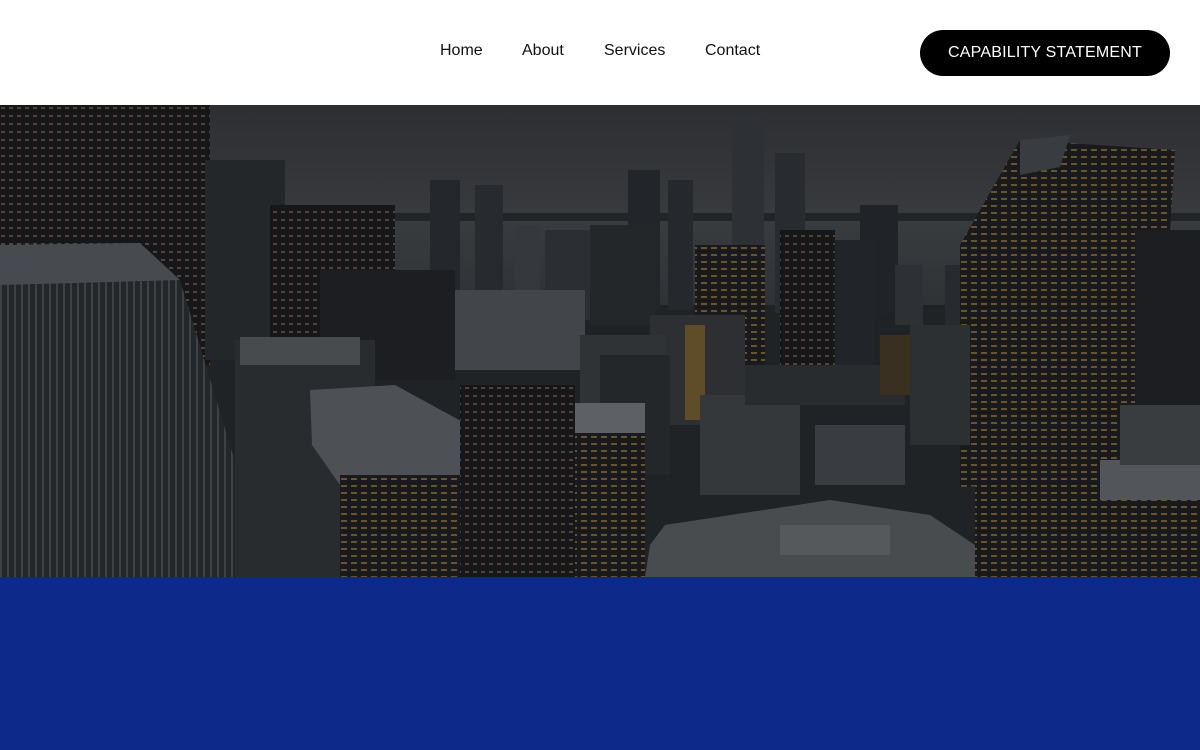  What do you see at coordinates (461, 51) in the screenshot?
I see `nav-home-link: Home` at bounding box center [461, 51].